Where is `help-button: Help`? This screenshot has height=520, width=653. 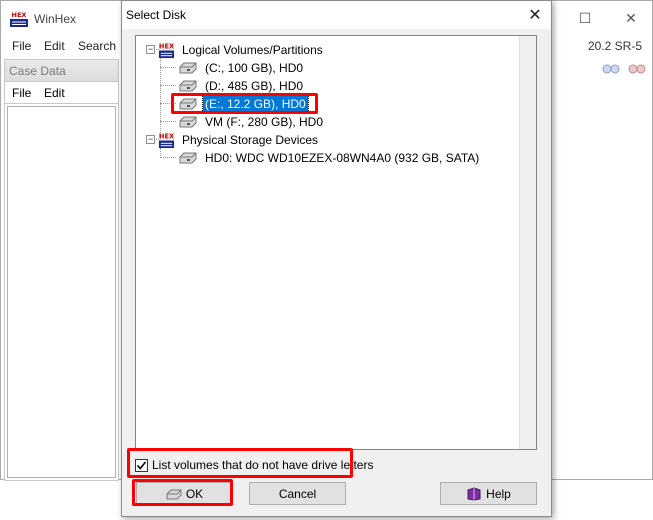
help-button: Help is located at coordinates (488, 493).